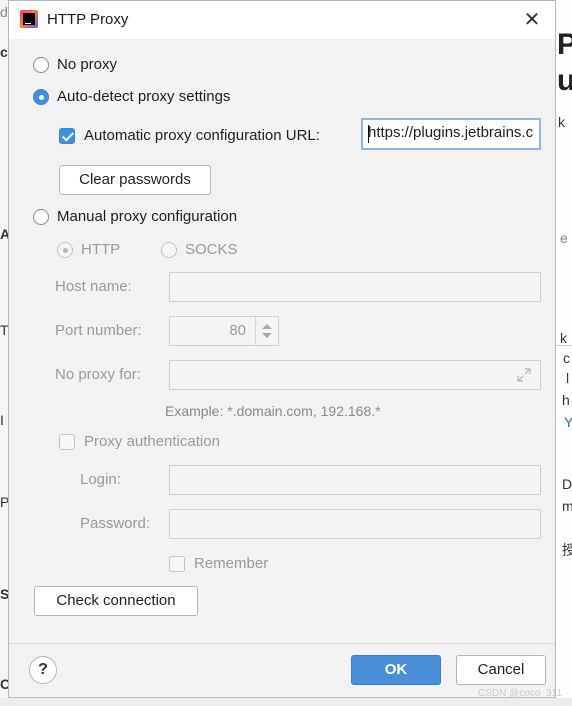 This screenshot has width=572, height=706. Describe the element at coordinates (355, 287) in the screenshot. I see `host-name-input` at that location.